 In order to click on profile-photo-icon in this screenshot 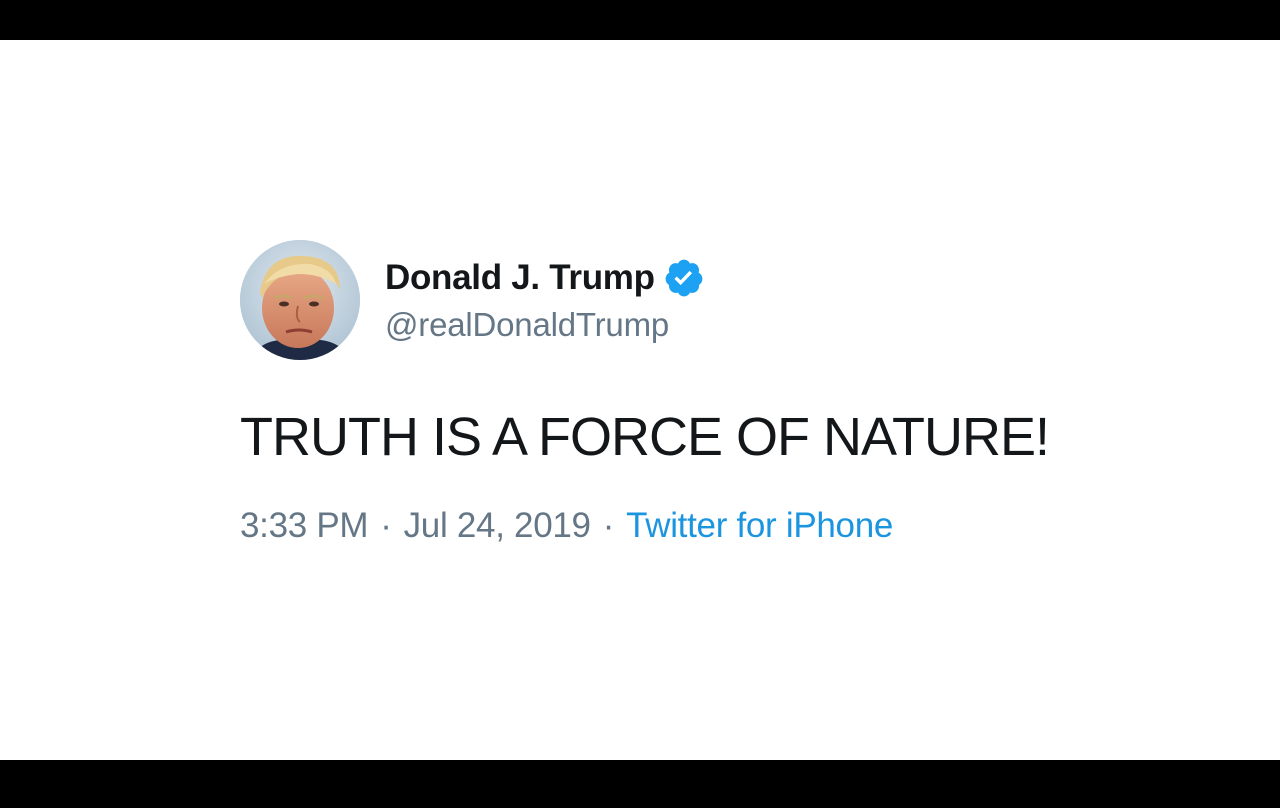, I will do `click(300, 300)`.